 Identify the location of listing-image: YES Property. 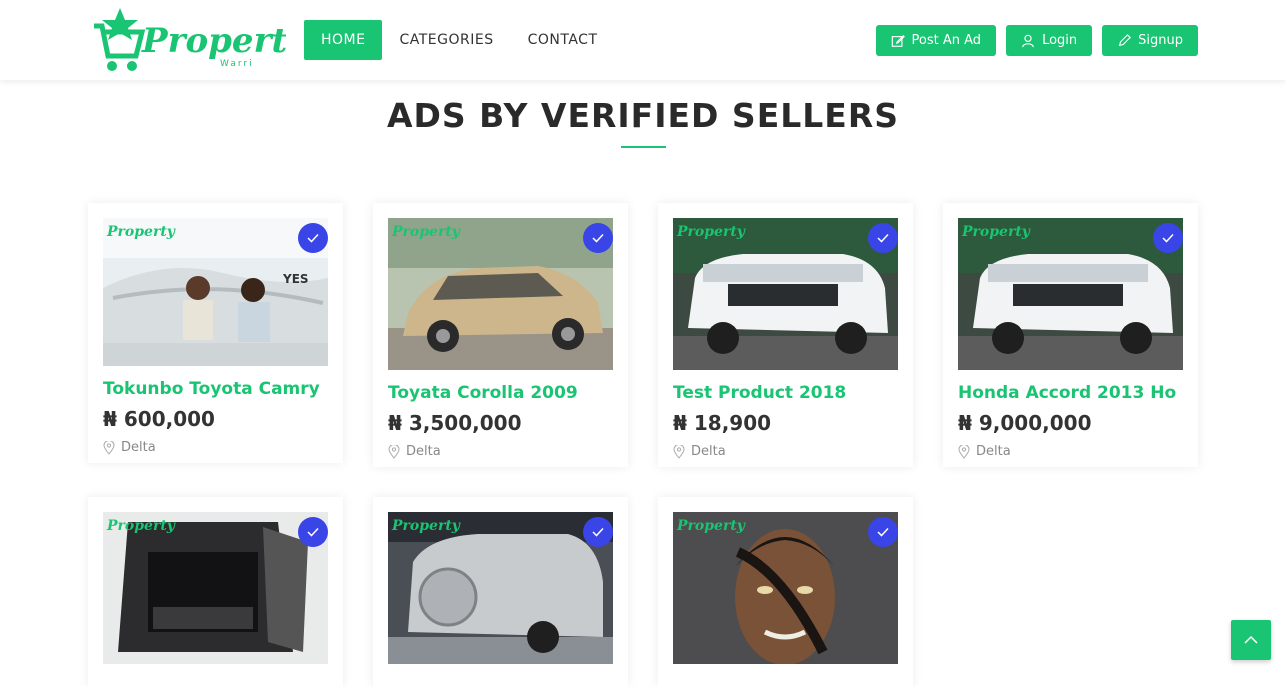
(215, 292).